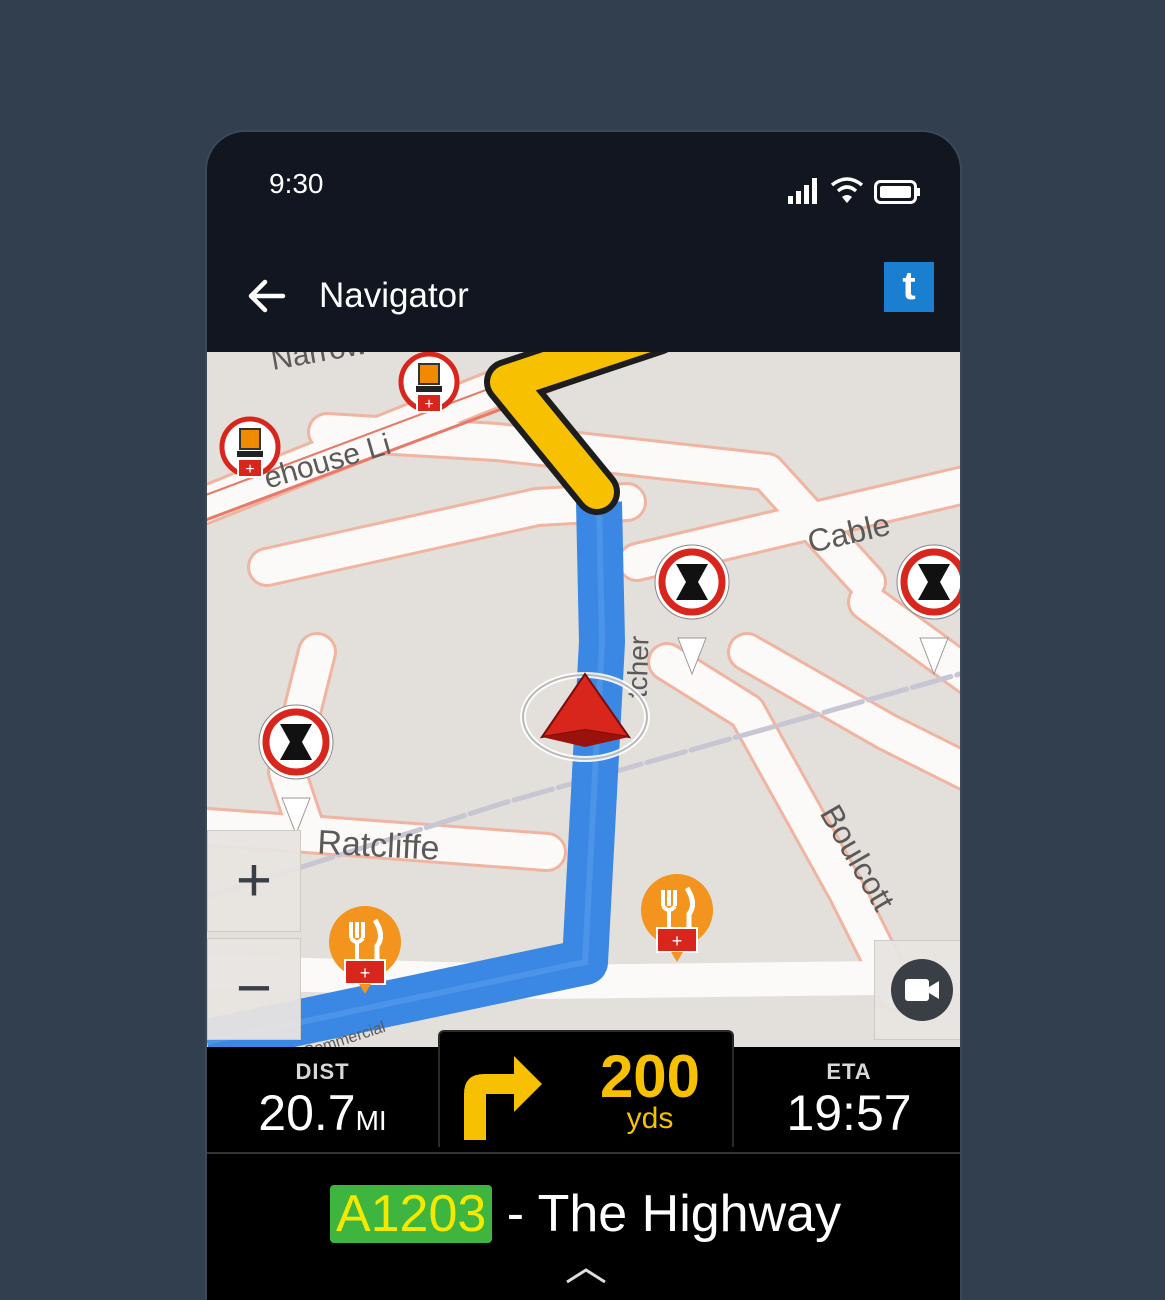 Image resolution: width=1165 pixels, height=1300 pixels. I want to click on street-label: Ratcliffe, so click(378, 845).